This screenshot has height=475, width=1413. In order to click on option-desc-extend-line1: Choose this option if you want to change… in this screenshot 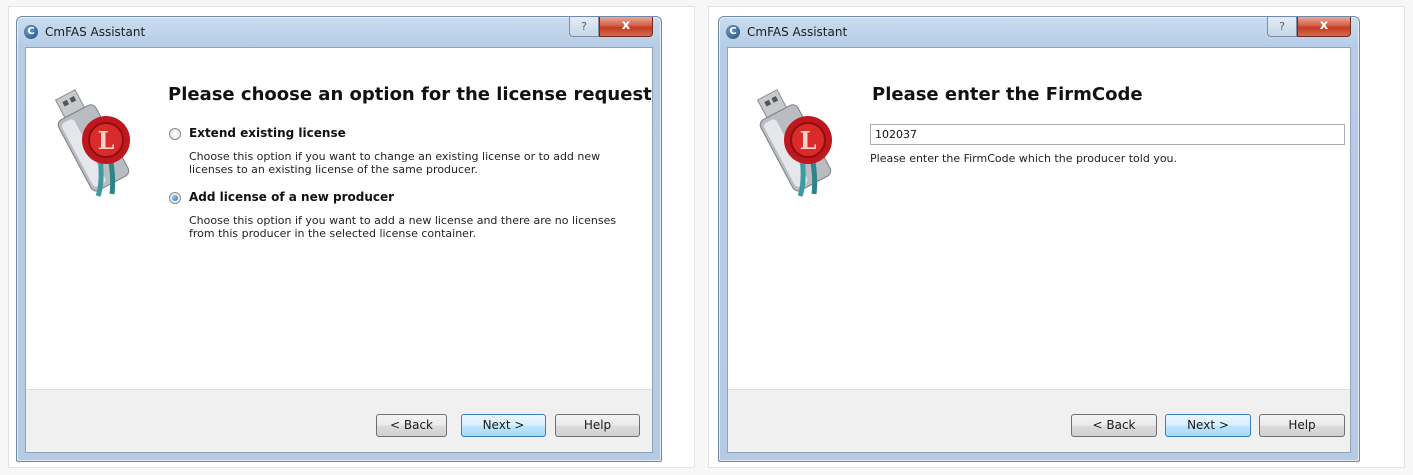, I will do `click(395, 156)`.